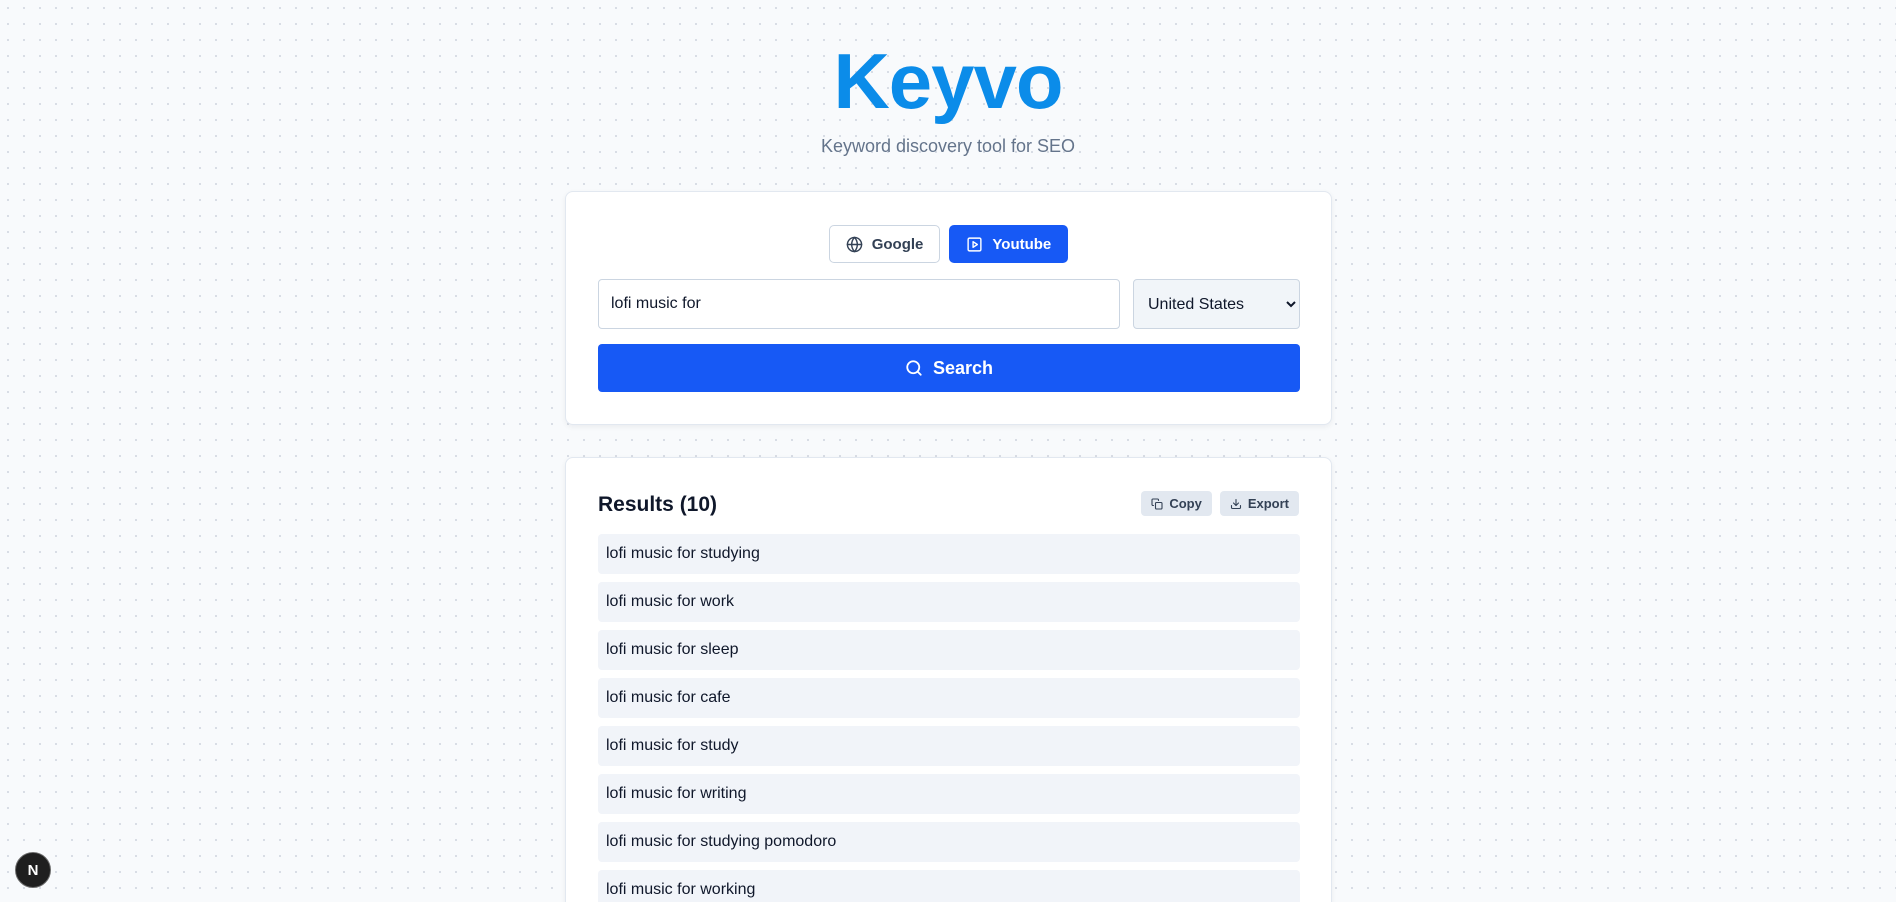 The width and height of the screenshot is (1896, 902). What do you see at coordinates (949, 554) in the screenshot?
I see `result-item: lofi music for studying` at bounding box center [949, 554].